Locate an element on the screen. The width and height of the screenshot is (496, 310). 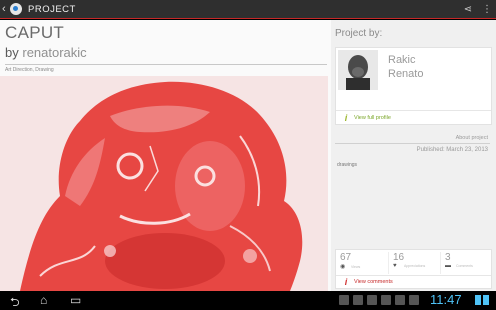
app-logo-icon is located at coordinates (16, 9).